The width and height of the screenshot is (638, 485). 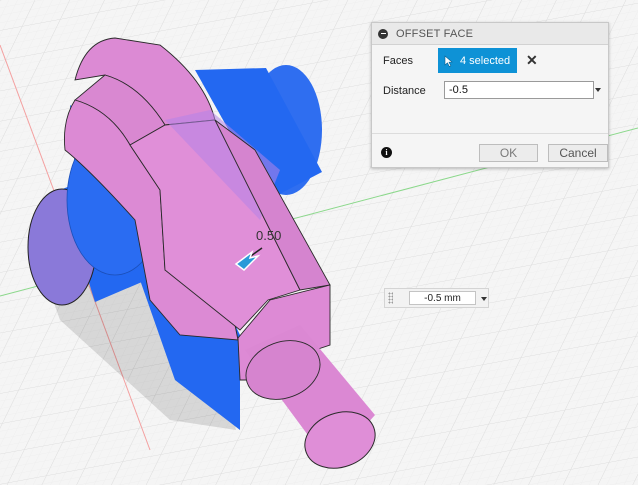 What do you see at coordinates (435, 33) in the screenshot?
I see `dialog-title: OFFSET FACE` at bounding box center [435, 33].